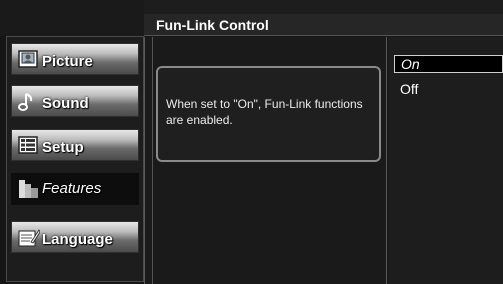 The image size is (503, 284). Describe the element at coordinates (63, 147) in the screenshot. I see `menu-item-label: Setup` at that location.